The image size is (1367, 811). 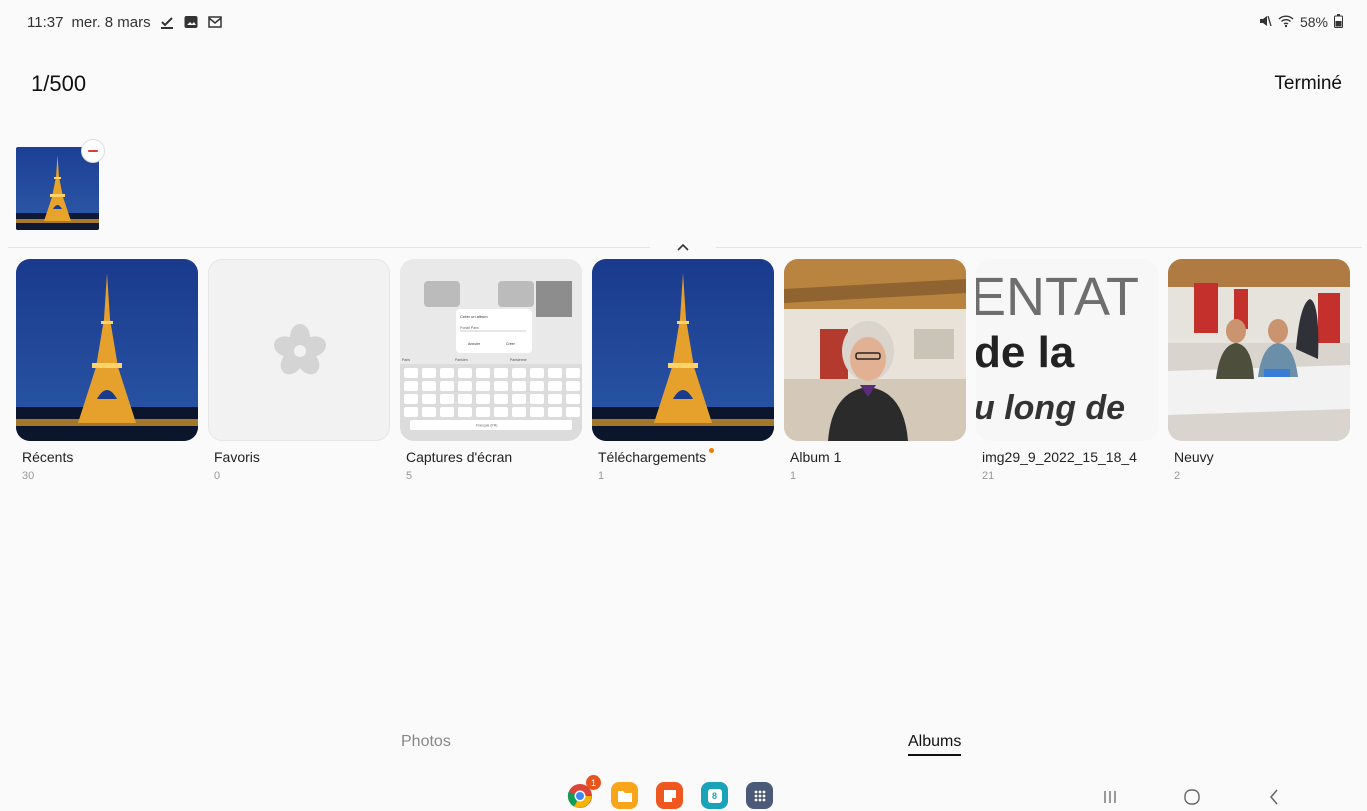 I want to click on collapse-tray-button, so click(x=683, y=247).